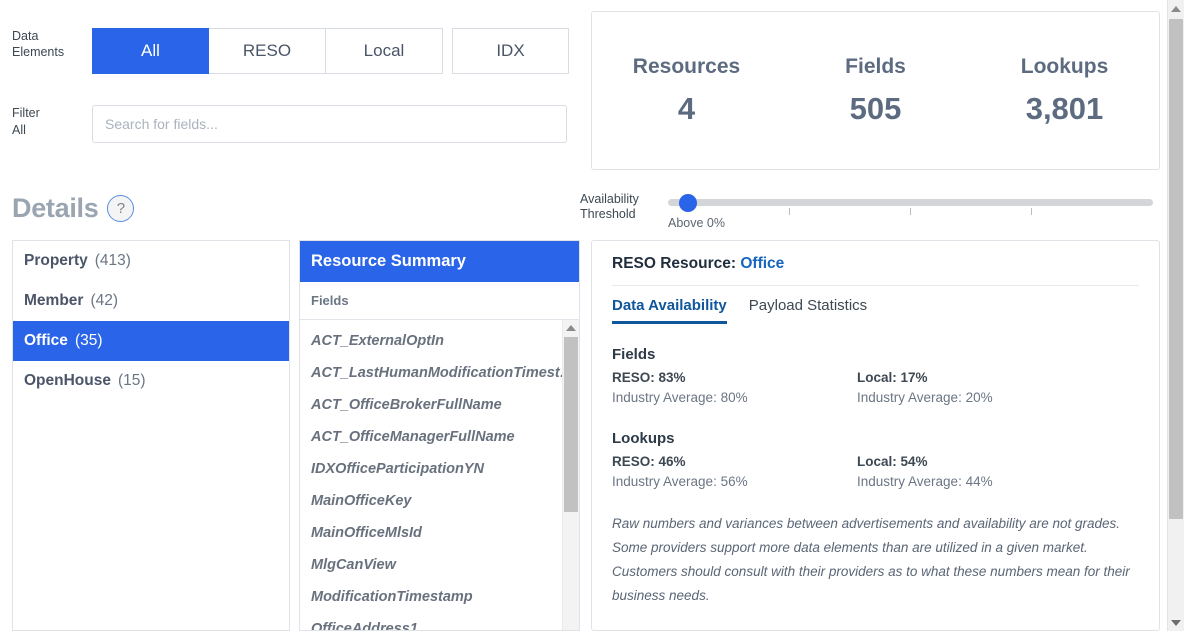 The image size is (1184, 631). I want to click on data-elements-label-line1: Data, so click(25, 36).